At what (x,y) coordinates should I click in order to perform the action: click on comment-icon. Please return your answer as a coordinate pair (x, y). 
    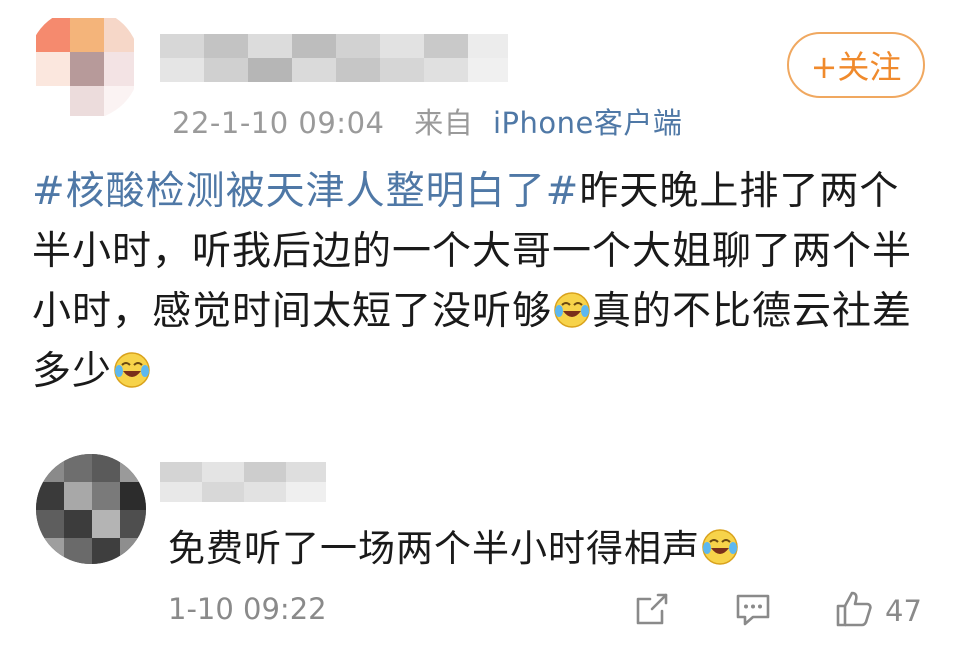
    Looking at the image, I should click on (753, 611).